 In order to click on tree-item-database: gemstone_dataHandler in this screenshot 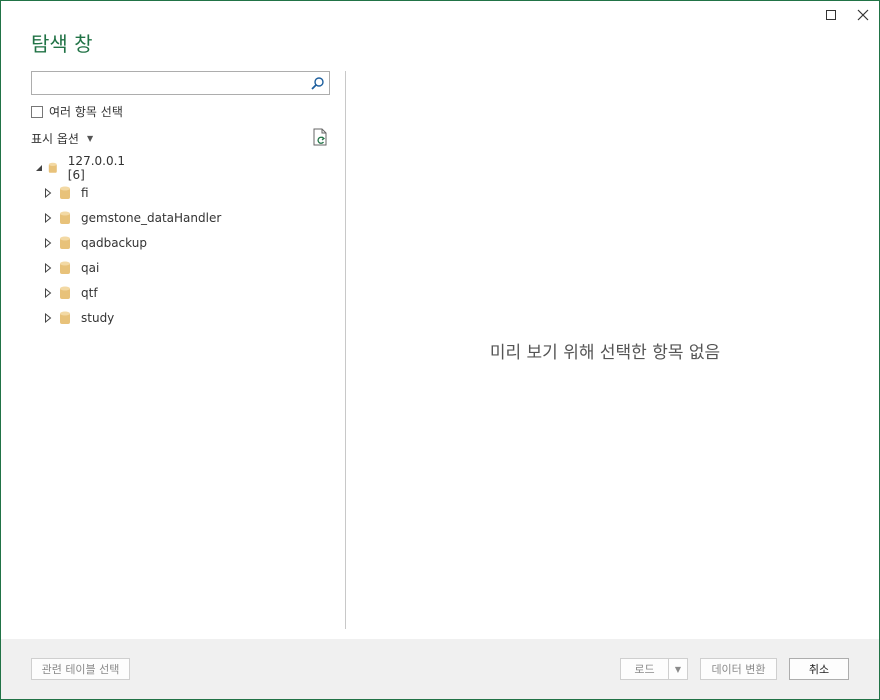, I will do `click(131, 218)`.